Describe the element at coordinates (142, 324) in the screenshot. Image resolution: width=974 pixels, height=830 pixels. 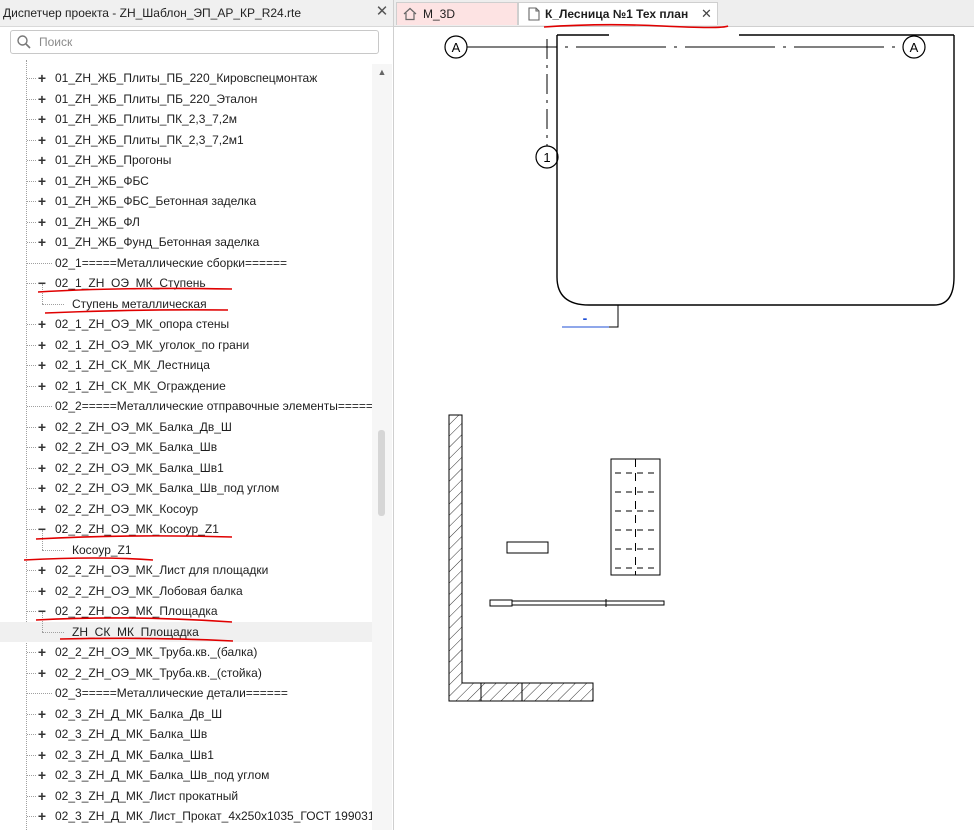
I see `tree-item-label: 02_1_ZH_ОЭ_МК_опора стены` at that location.